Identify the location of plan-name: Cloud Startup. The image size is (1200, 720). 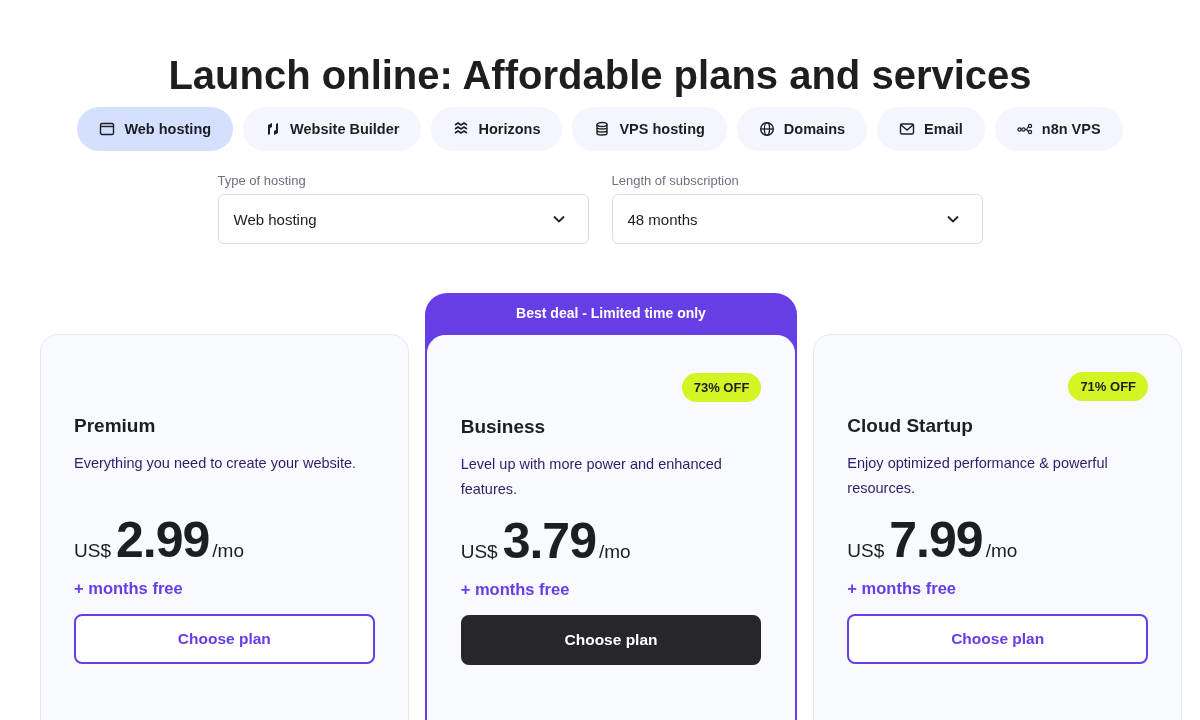
(910, 426).